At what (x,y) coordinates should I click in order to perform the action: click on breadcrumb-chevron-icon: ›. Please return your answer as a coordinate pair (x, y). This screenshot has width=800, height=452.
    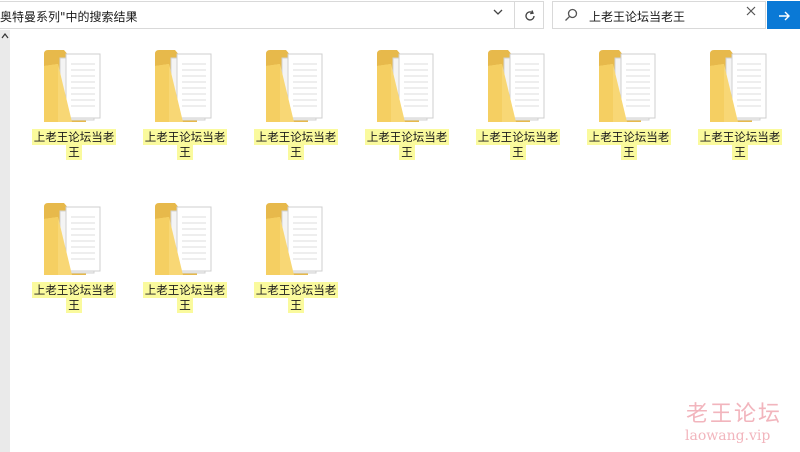
    Looking at the image, I should click on (134, 14).